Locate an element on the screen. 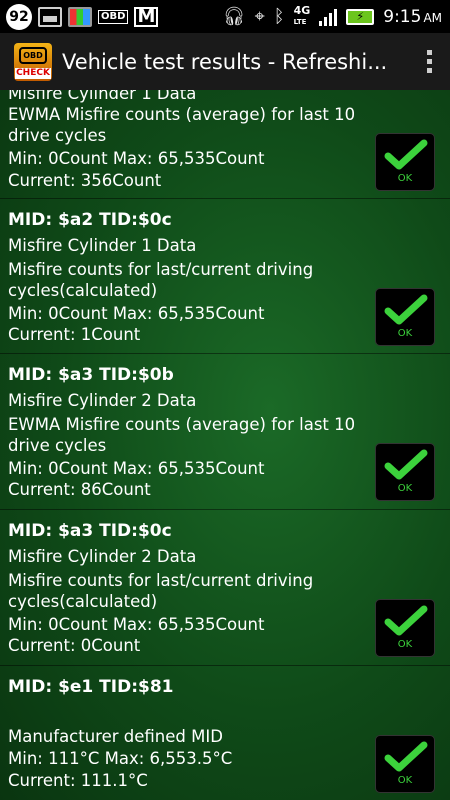 This screenshot has height=800, width=450. result-header: MID: $a3 TID:$0b is located at coordinates (91, 375).